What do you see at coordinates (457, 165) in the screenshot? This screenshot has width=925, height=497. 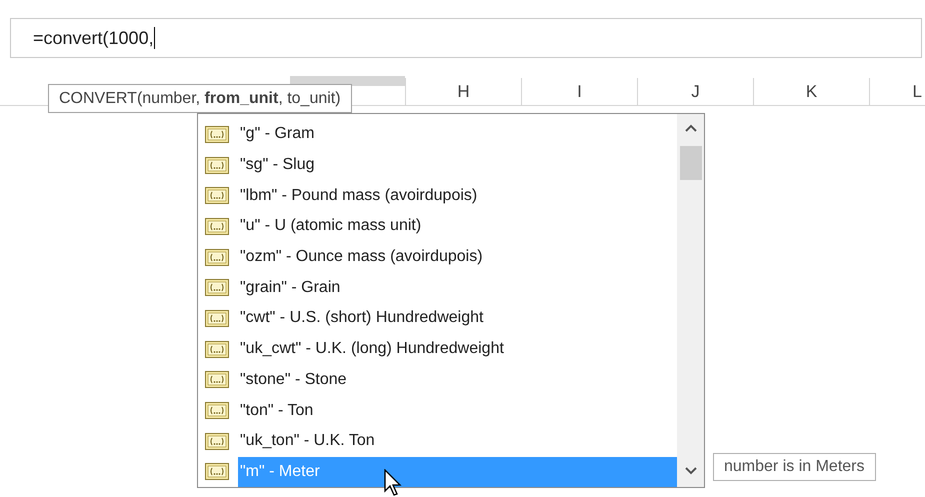 I see `autocomplete-item: "sg" - Slug` at bounding box center [457, 165].